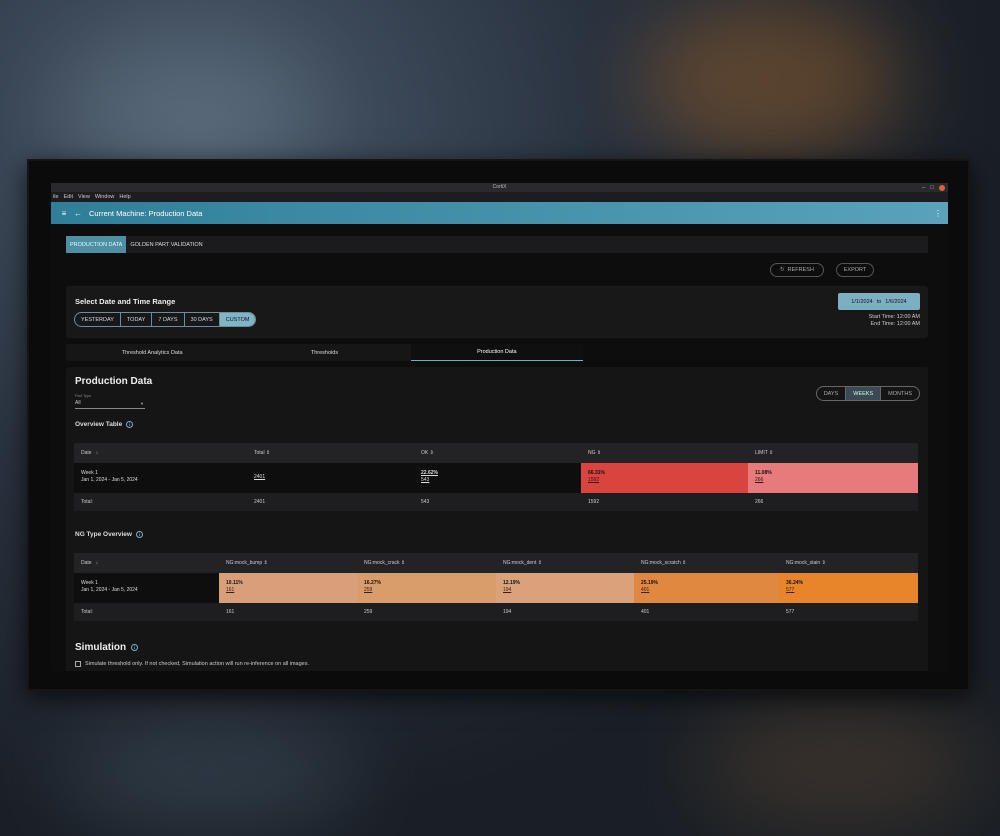 Image resolution: width=1000 pixels, height=836 pixels. What do you see at coordinates (98, 319) in the screenshot?
I see `range-yesterday: YESTERDAY` at bounding box center [98, 319].